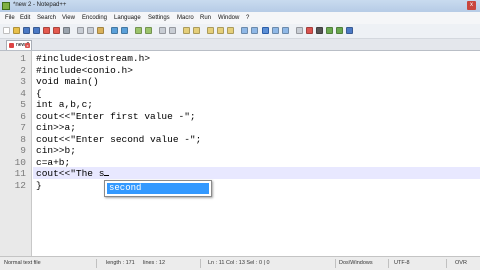 This screenshot has height=270, width=480. I want to click on monitoring-icon, so click(285, 30).